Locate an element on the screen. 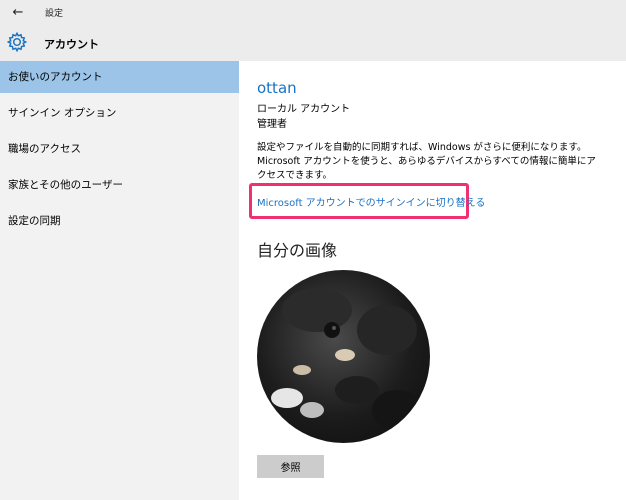 This screenshot has width=626, height=500. sidebar-item-sync-settings: 設定の同期 is located at coordinates (119, 221).